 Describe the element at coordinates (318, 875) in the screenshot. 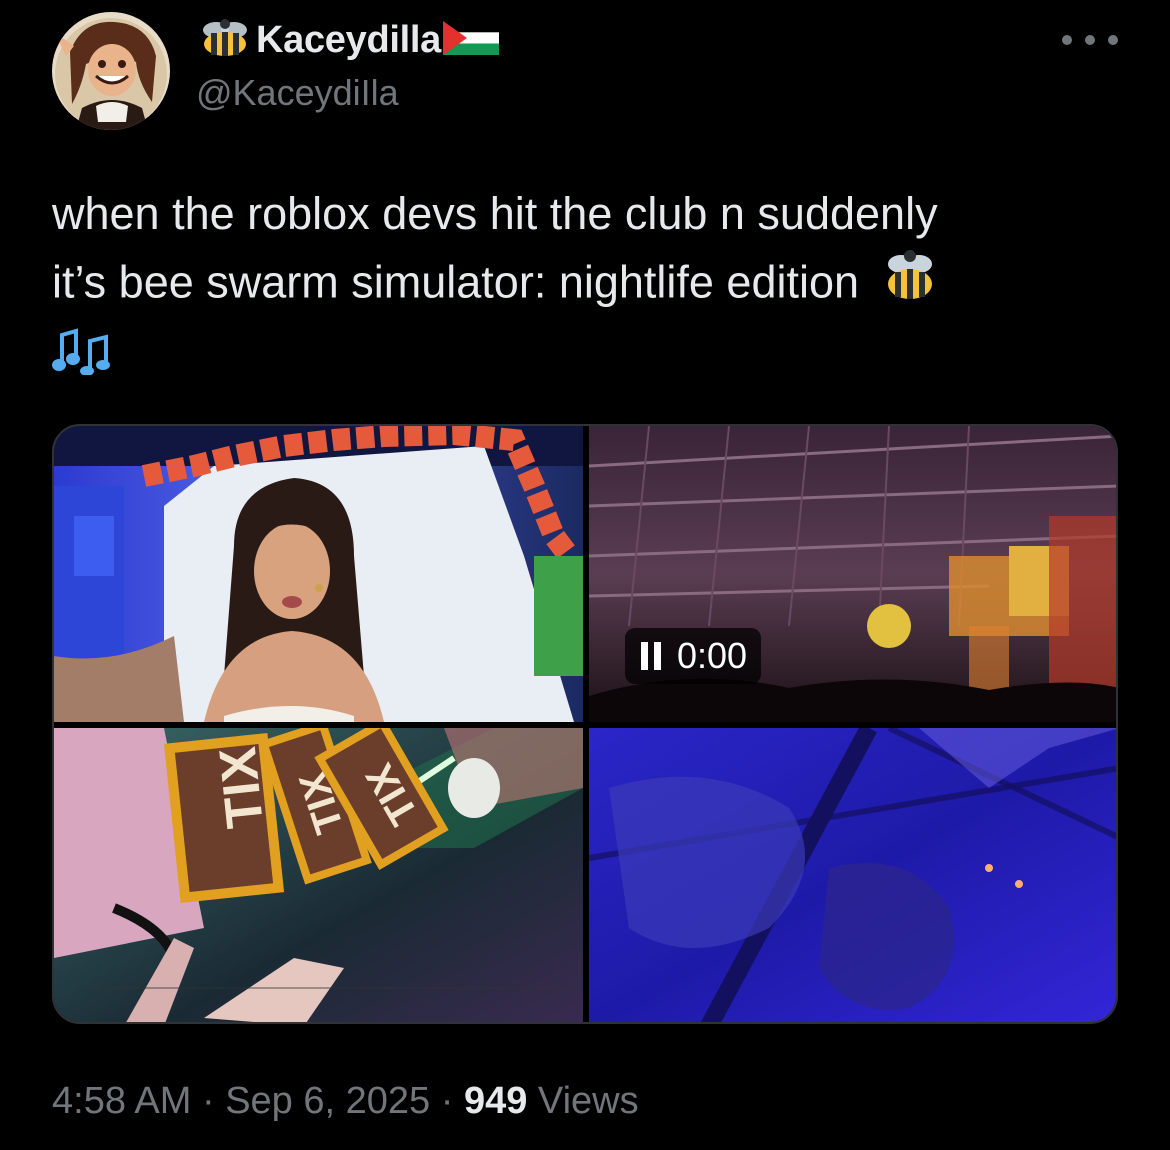

I see `tix-photo: TIX TIX TIX` at that location.